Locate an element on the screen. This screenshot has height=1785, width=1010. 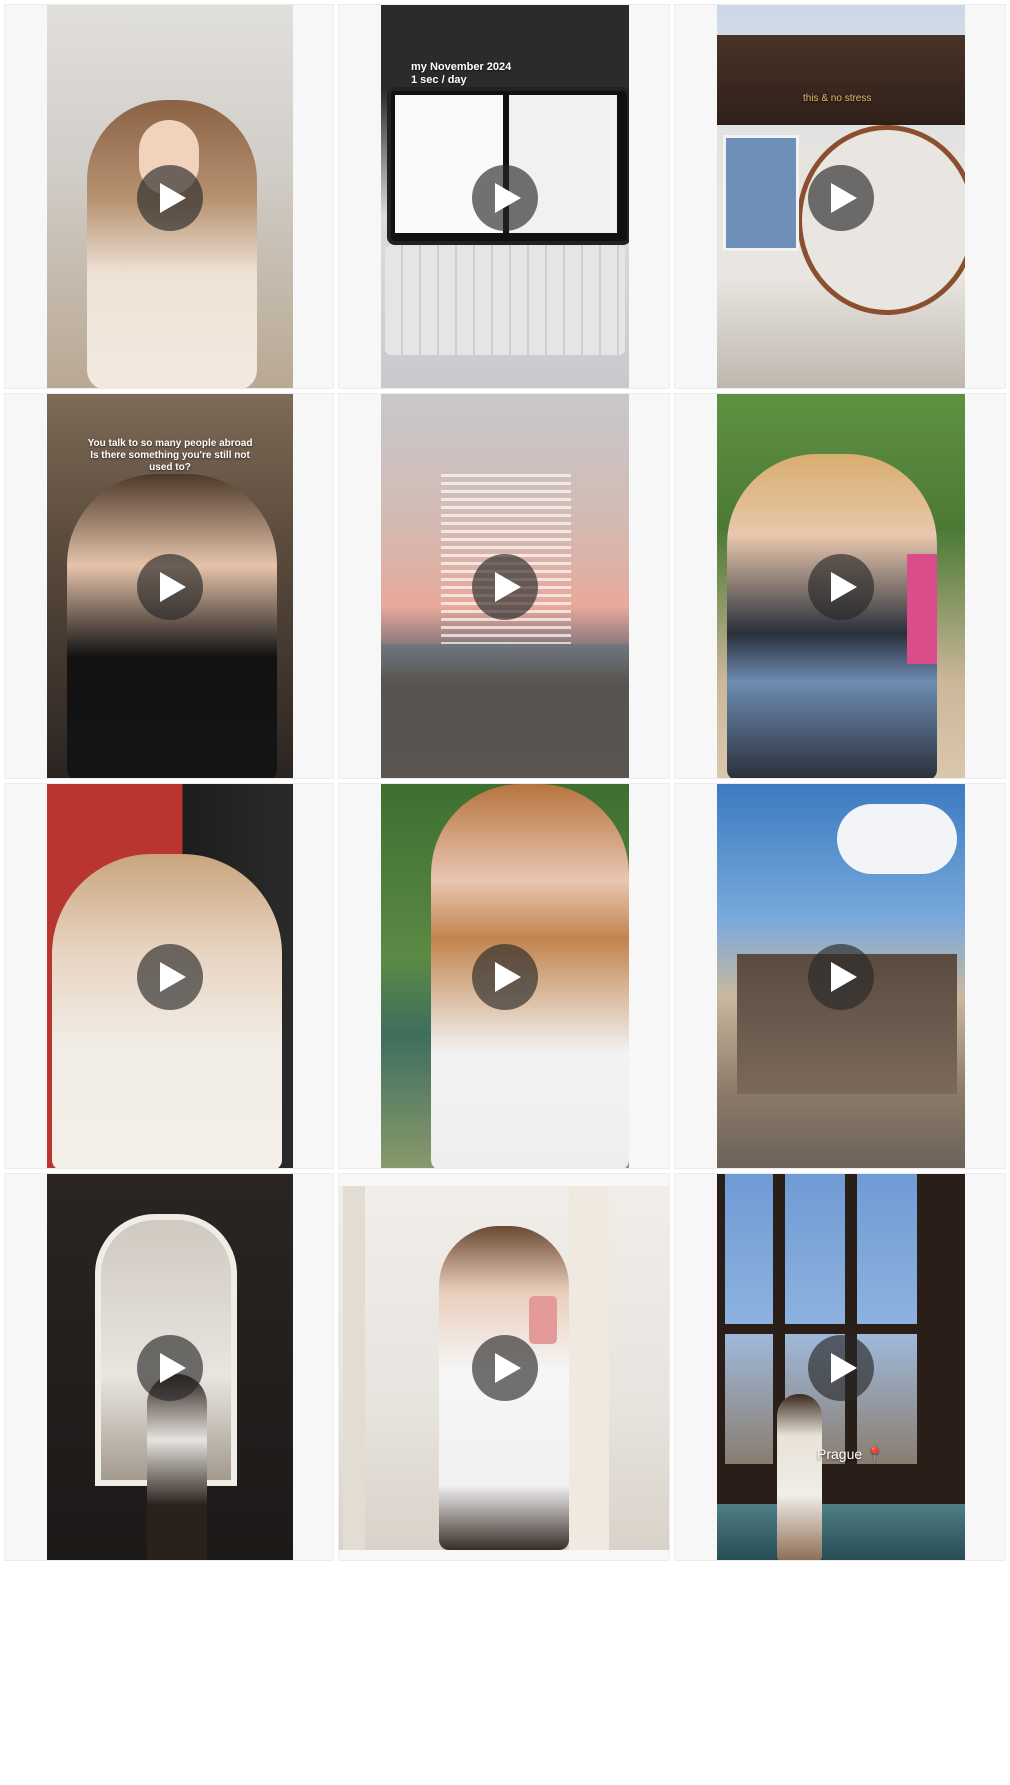
awning is located at coordinates (841, 80).